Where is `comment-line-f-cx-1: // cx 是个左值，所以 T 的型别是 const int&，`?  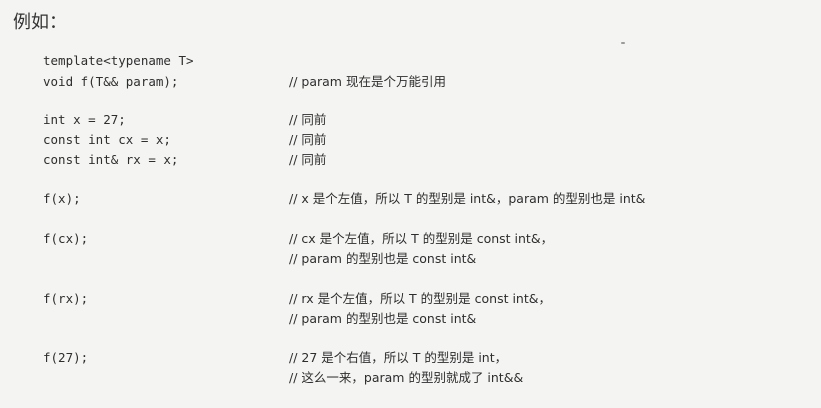
comment-line-f-cx-1: // cx 是个左值，所以 T 的型别是 const int&， is located at coordinates (421, 238).